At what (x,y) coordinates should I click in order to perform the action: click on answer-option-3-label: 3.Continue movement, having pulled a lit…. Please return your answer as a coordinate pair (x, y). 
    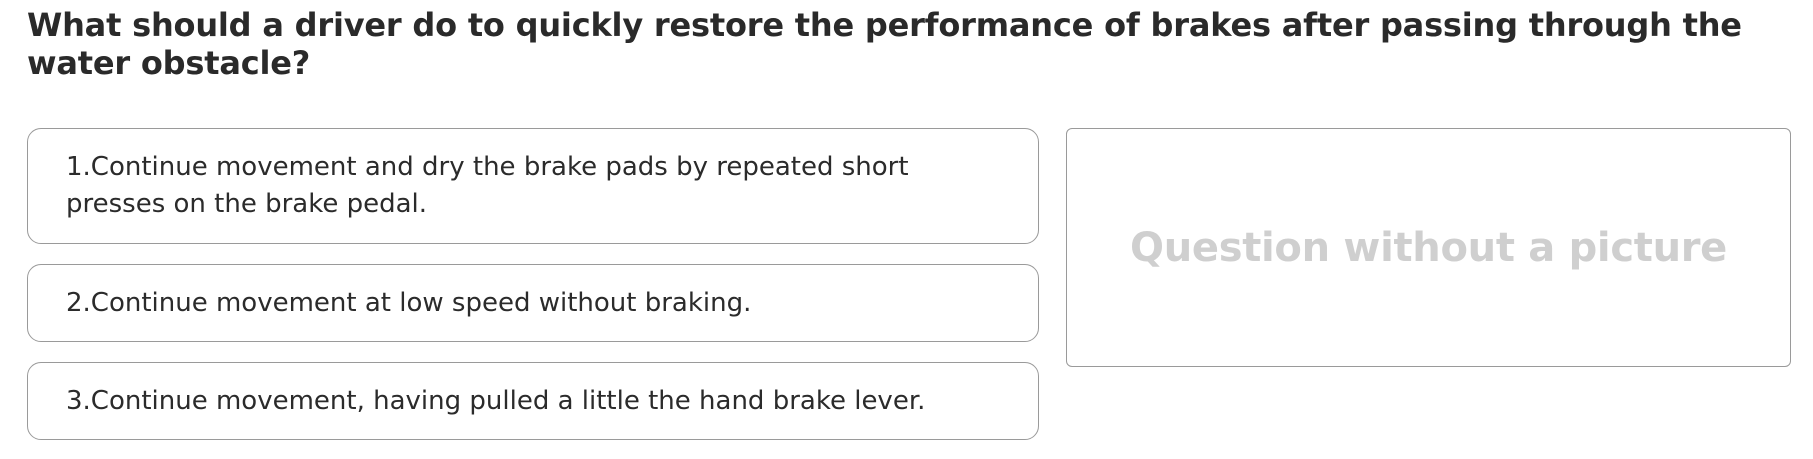
    Looking at the image, I should click on (496, 400).